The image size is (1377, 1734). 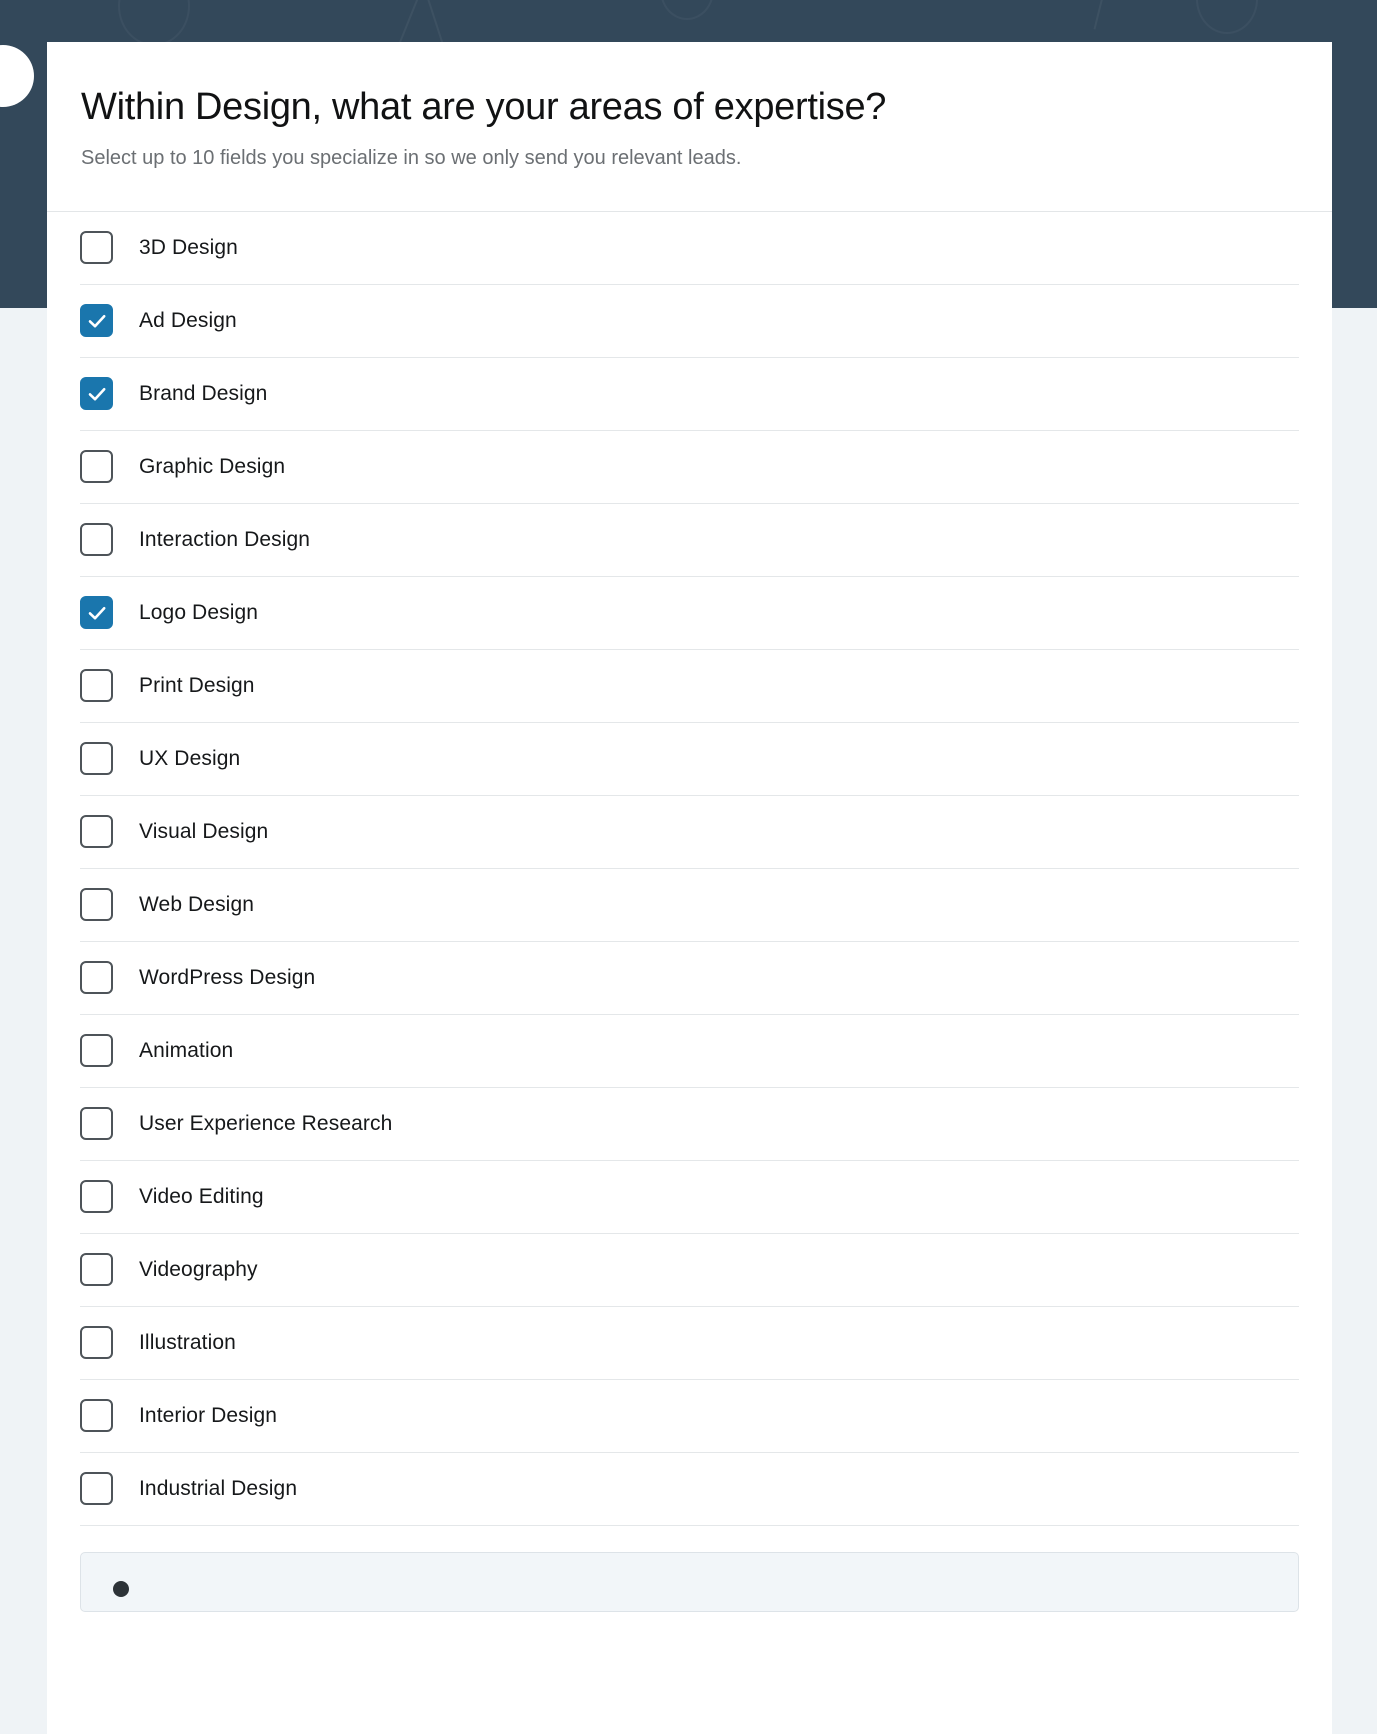 I want to click on option-label: Interior Design, so click(x=208, y=1415).